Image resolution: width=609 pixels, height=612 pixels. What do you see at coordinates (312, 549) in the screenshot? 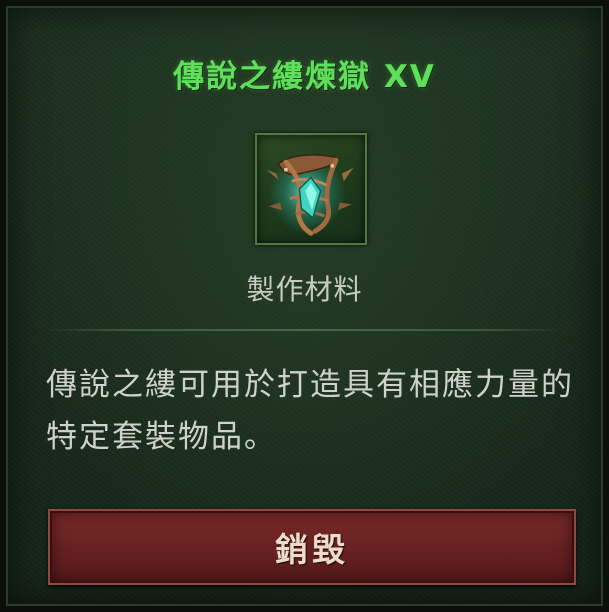
I see `destroy-button-label: 銷毀` at bounding box center [312, 549].